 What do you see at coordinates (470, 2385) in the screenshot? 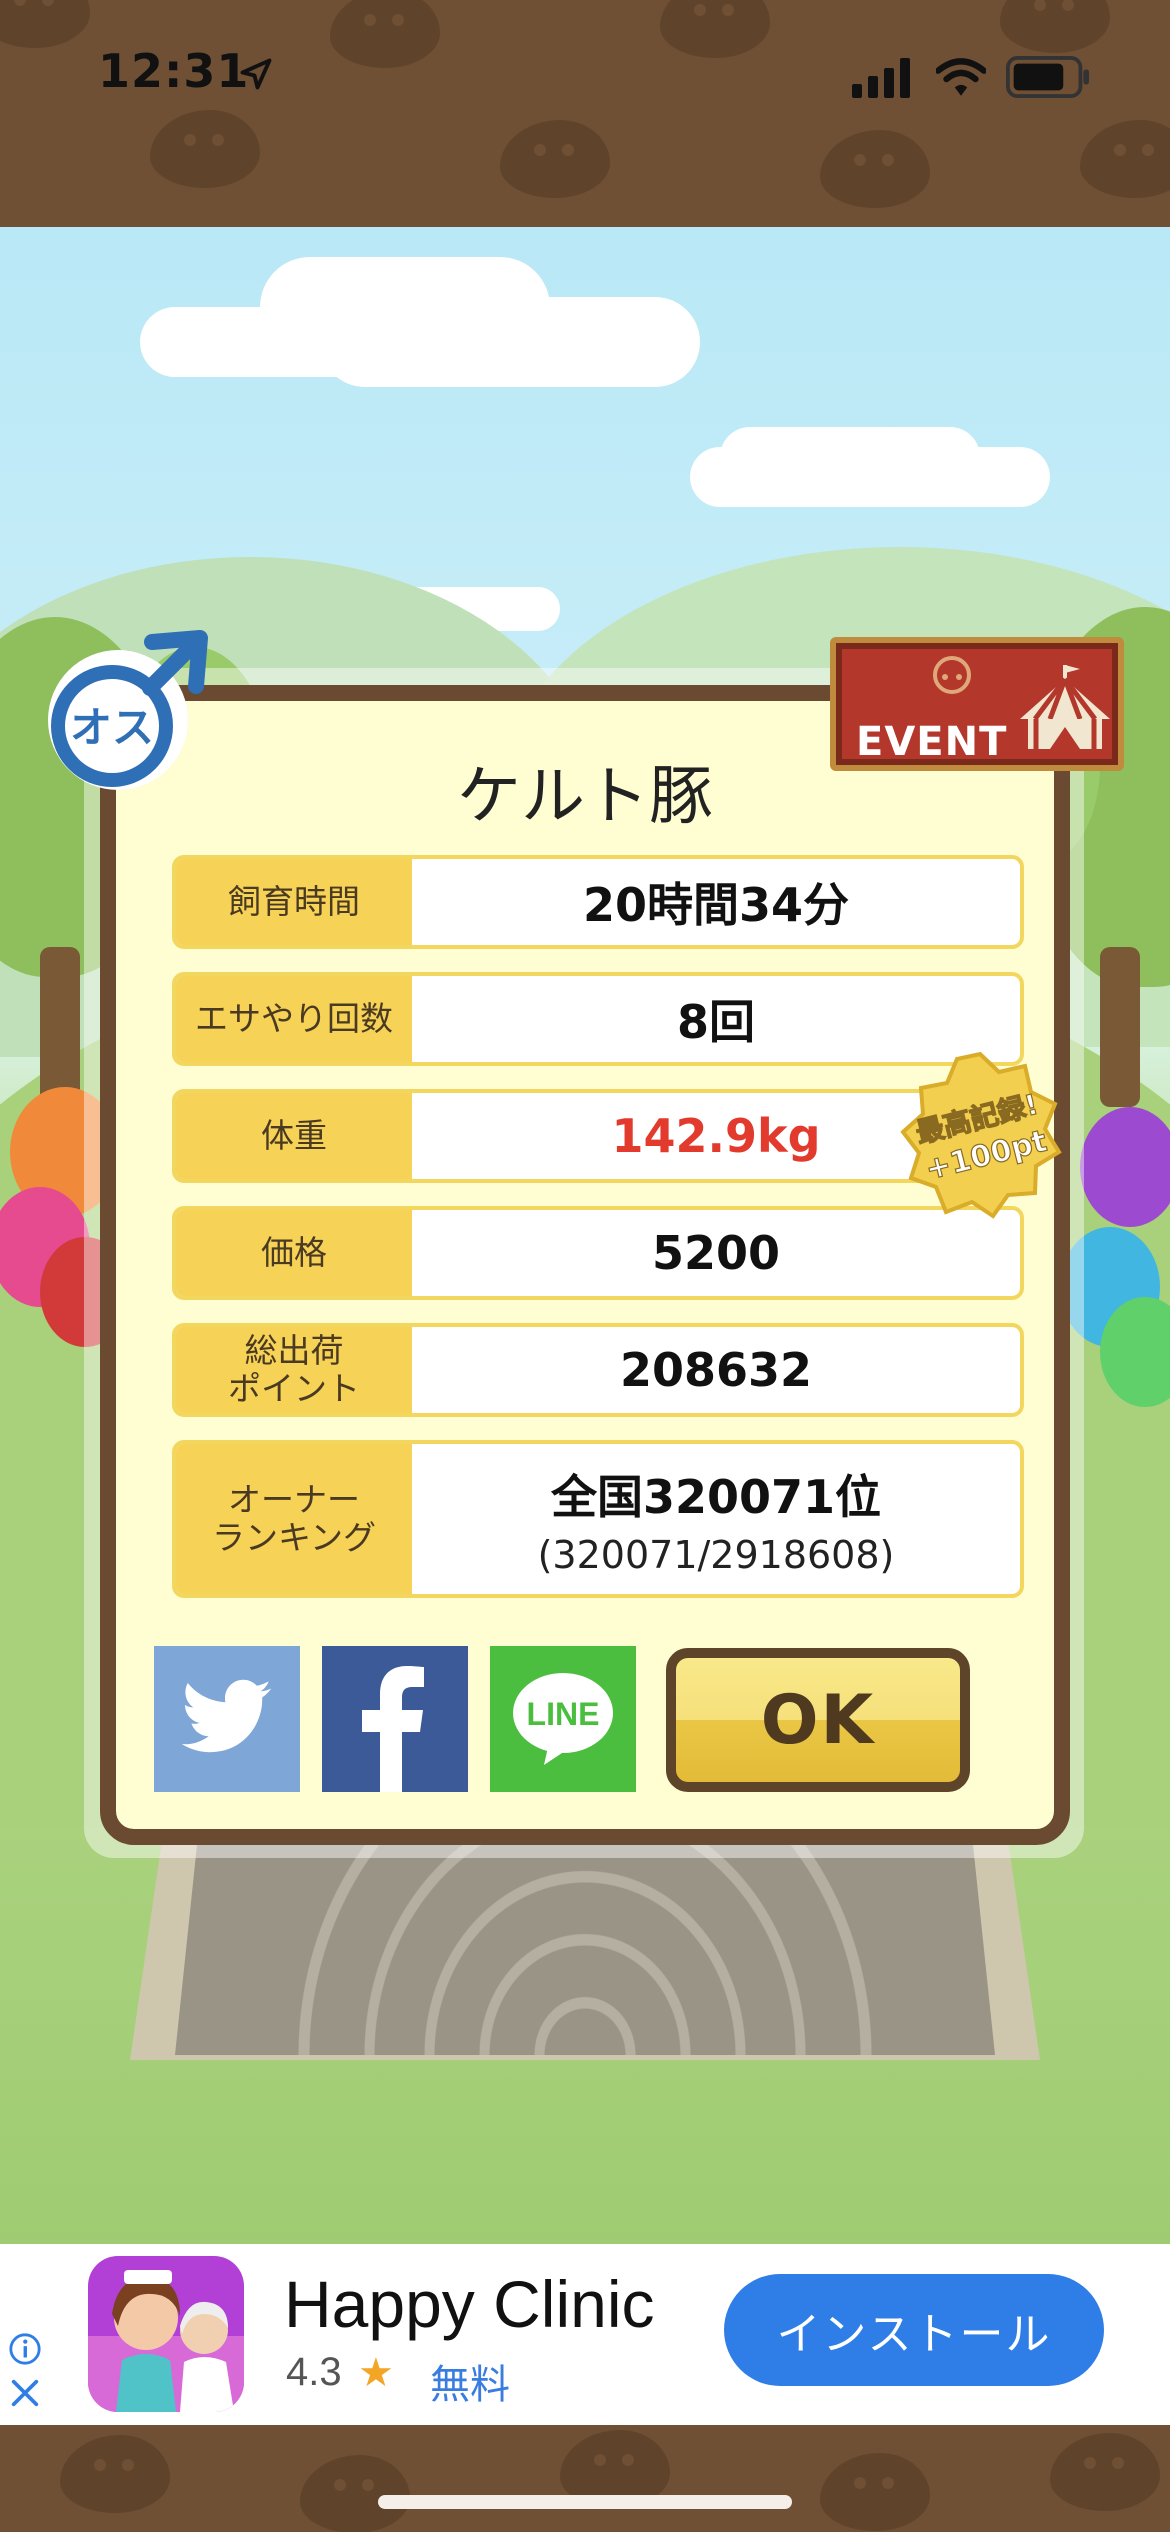
I see `ad-price: 無料` at bounding box center [470, 2385].